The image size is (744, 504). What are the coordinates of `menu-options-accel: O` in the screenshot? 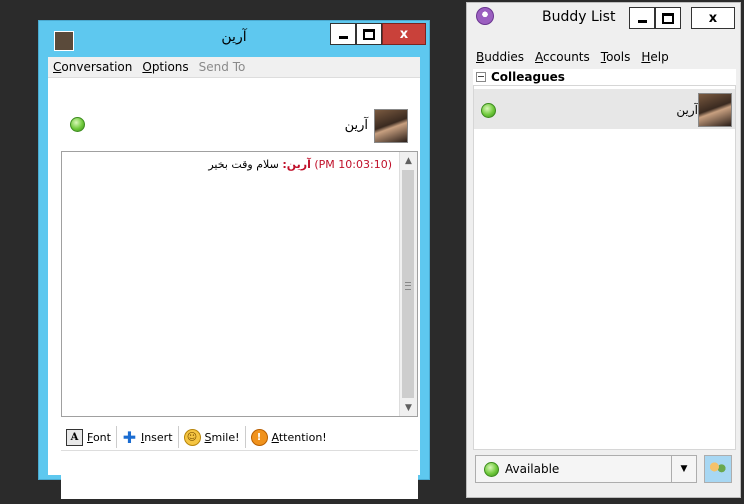 It's located at (147, 67).